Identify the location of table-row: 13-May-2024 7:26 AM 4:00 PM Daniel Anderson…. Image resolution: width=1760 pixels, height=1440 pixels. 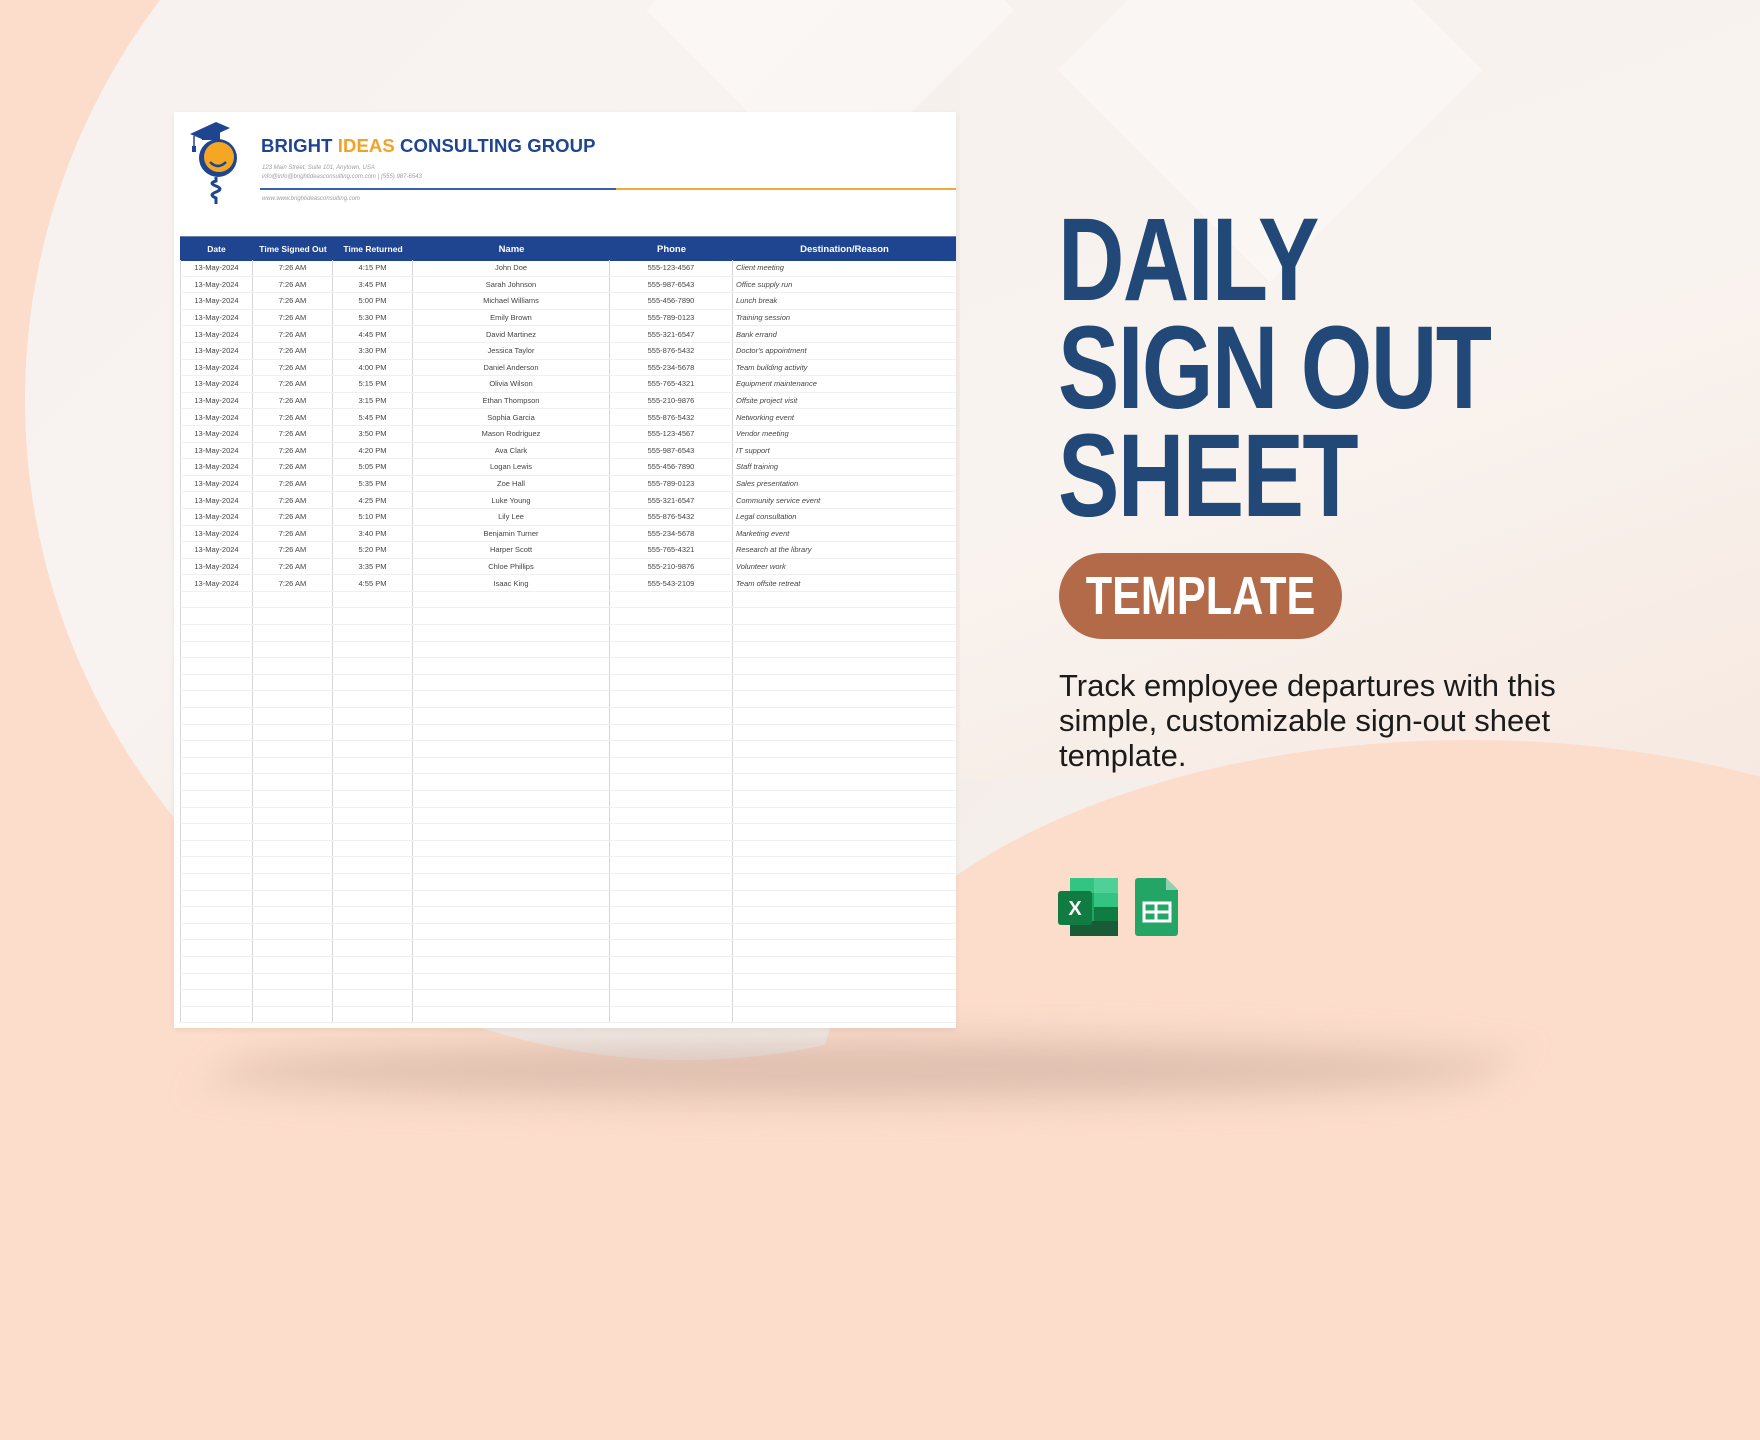
(568, 368).